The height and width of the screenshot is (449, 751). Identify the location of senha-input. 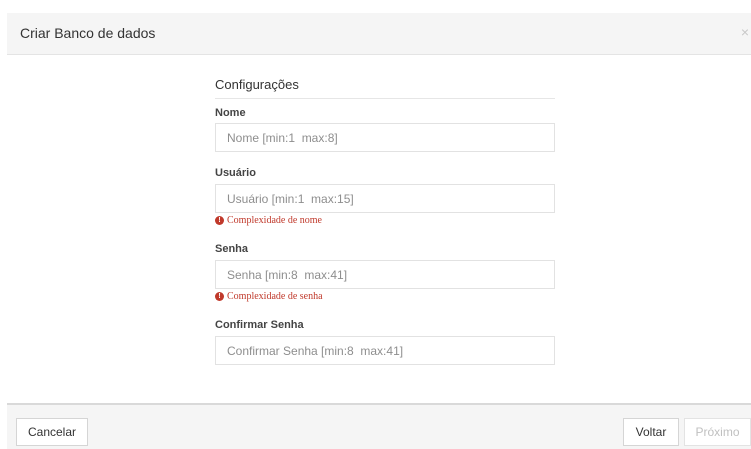
(385, 274).